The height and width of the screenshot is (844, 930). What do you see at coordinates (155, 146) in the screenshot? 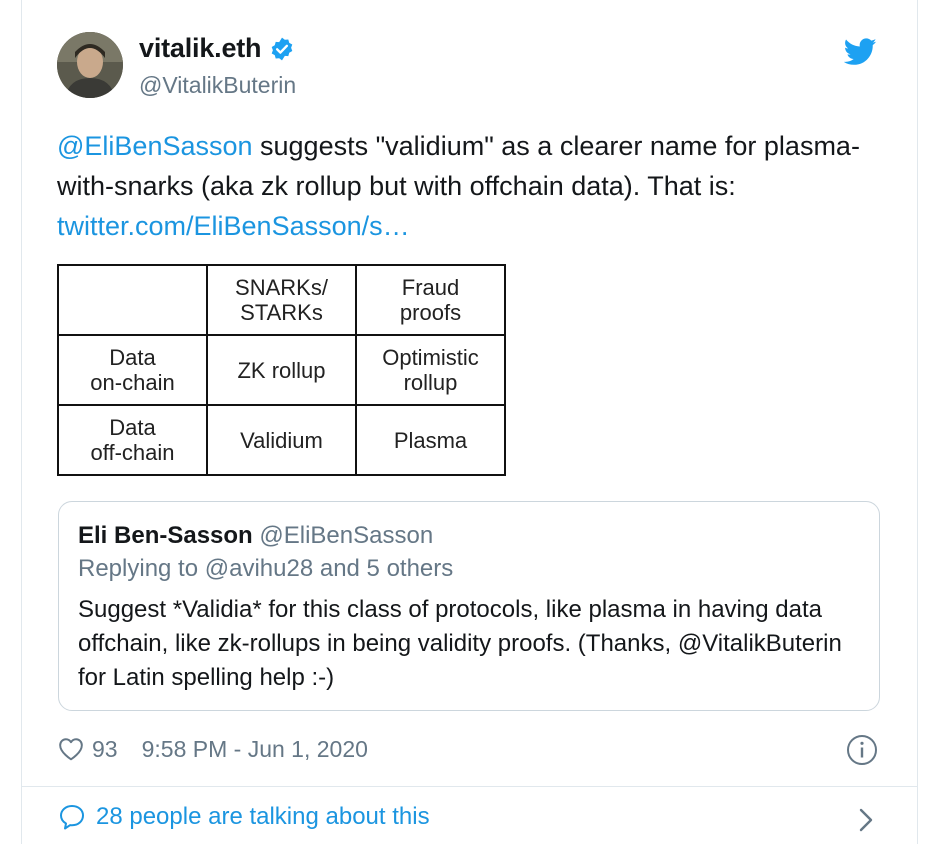
I see `mention-link: @EliBenSasson` at bounding box center [155, 146].